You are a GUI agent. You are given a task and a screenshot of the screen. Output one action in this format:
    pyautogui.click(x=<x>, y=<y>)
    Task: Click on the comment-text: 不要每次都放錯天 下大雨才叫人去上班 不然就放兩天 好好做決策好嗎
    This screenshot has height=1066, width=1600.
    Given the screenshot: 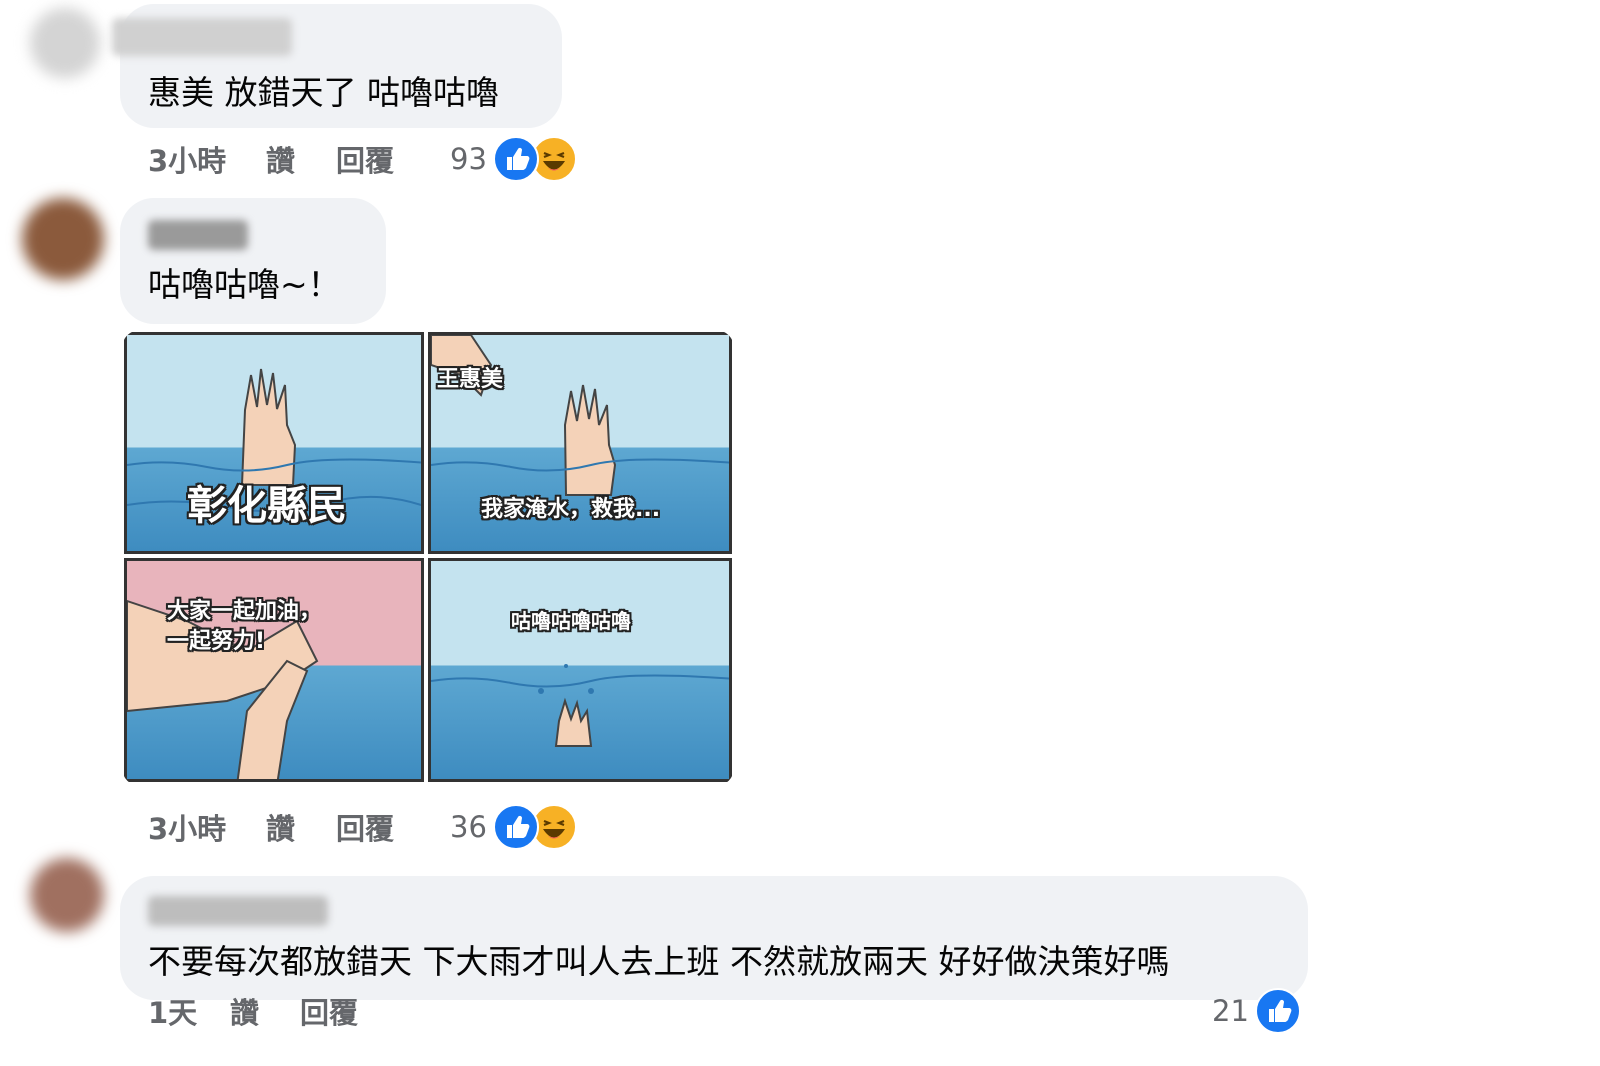 What is the action you would take?
    pyautogui.click(x=659, y=961)
    